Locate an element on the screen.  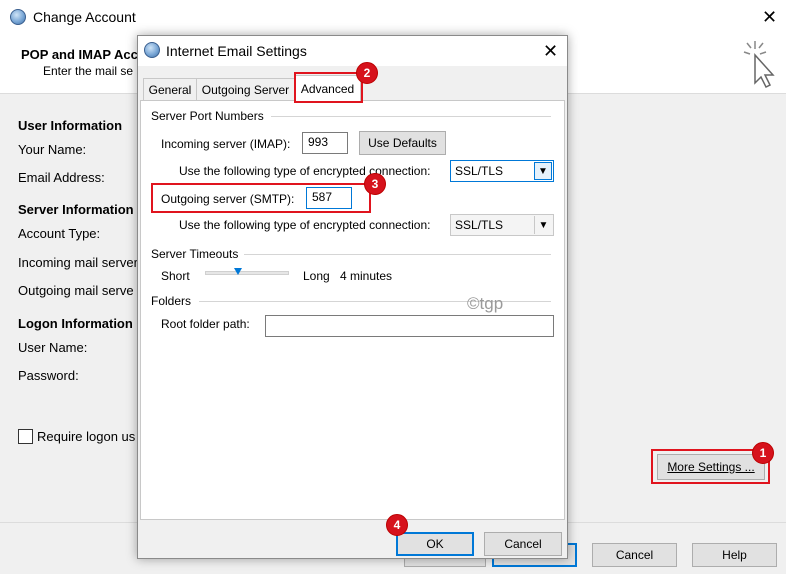
incoming-encryption-dropdown: SSL/TLS ▼ is located at coordinates (502, 171).